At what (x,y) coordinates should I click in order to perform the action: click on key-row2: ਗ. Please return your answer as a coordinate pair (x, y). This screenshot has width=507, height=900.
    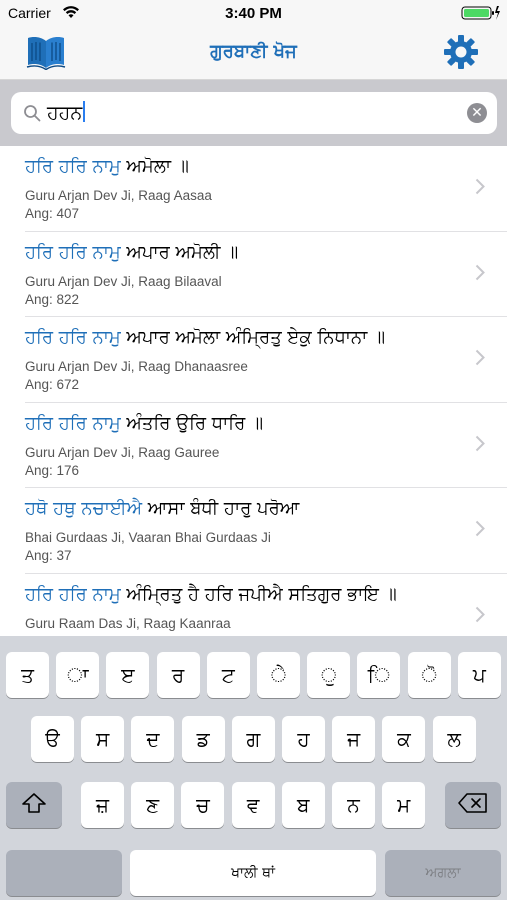
    Looking at the image, I should click on (253, 739).